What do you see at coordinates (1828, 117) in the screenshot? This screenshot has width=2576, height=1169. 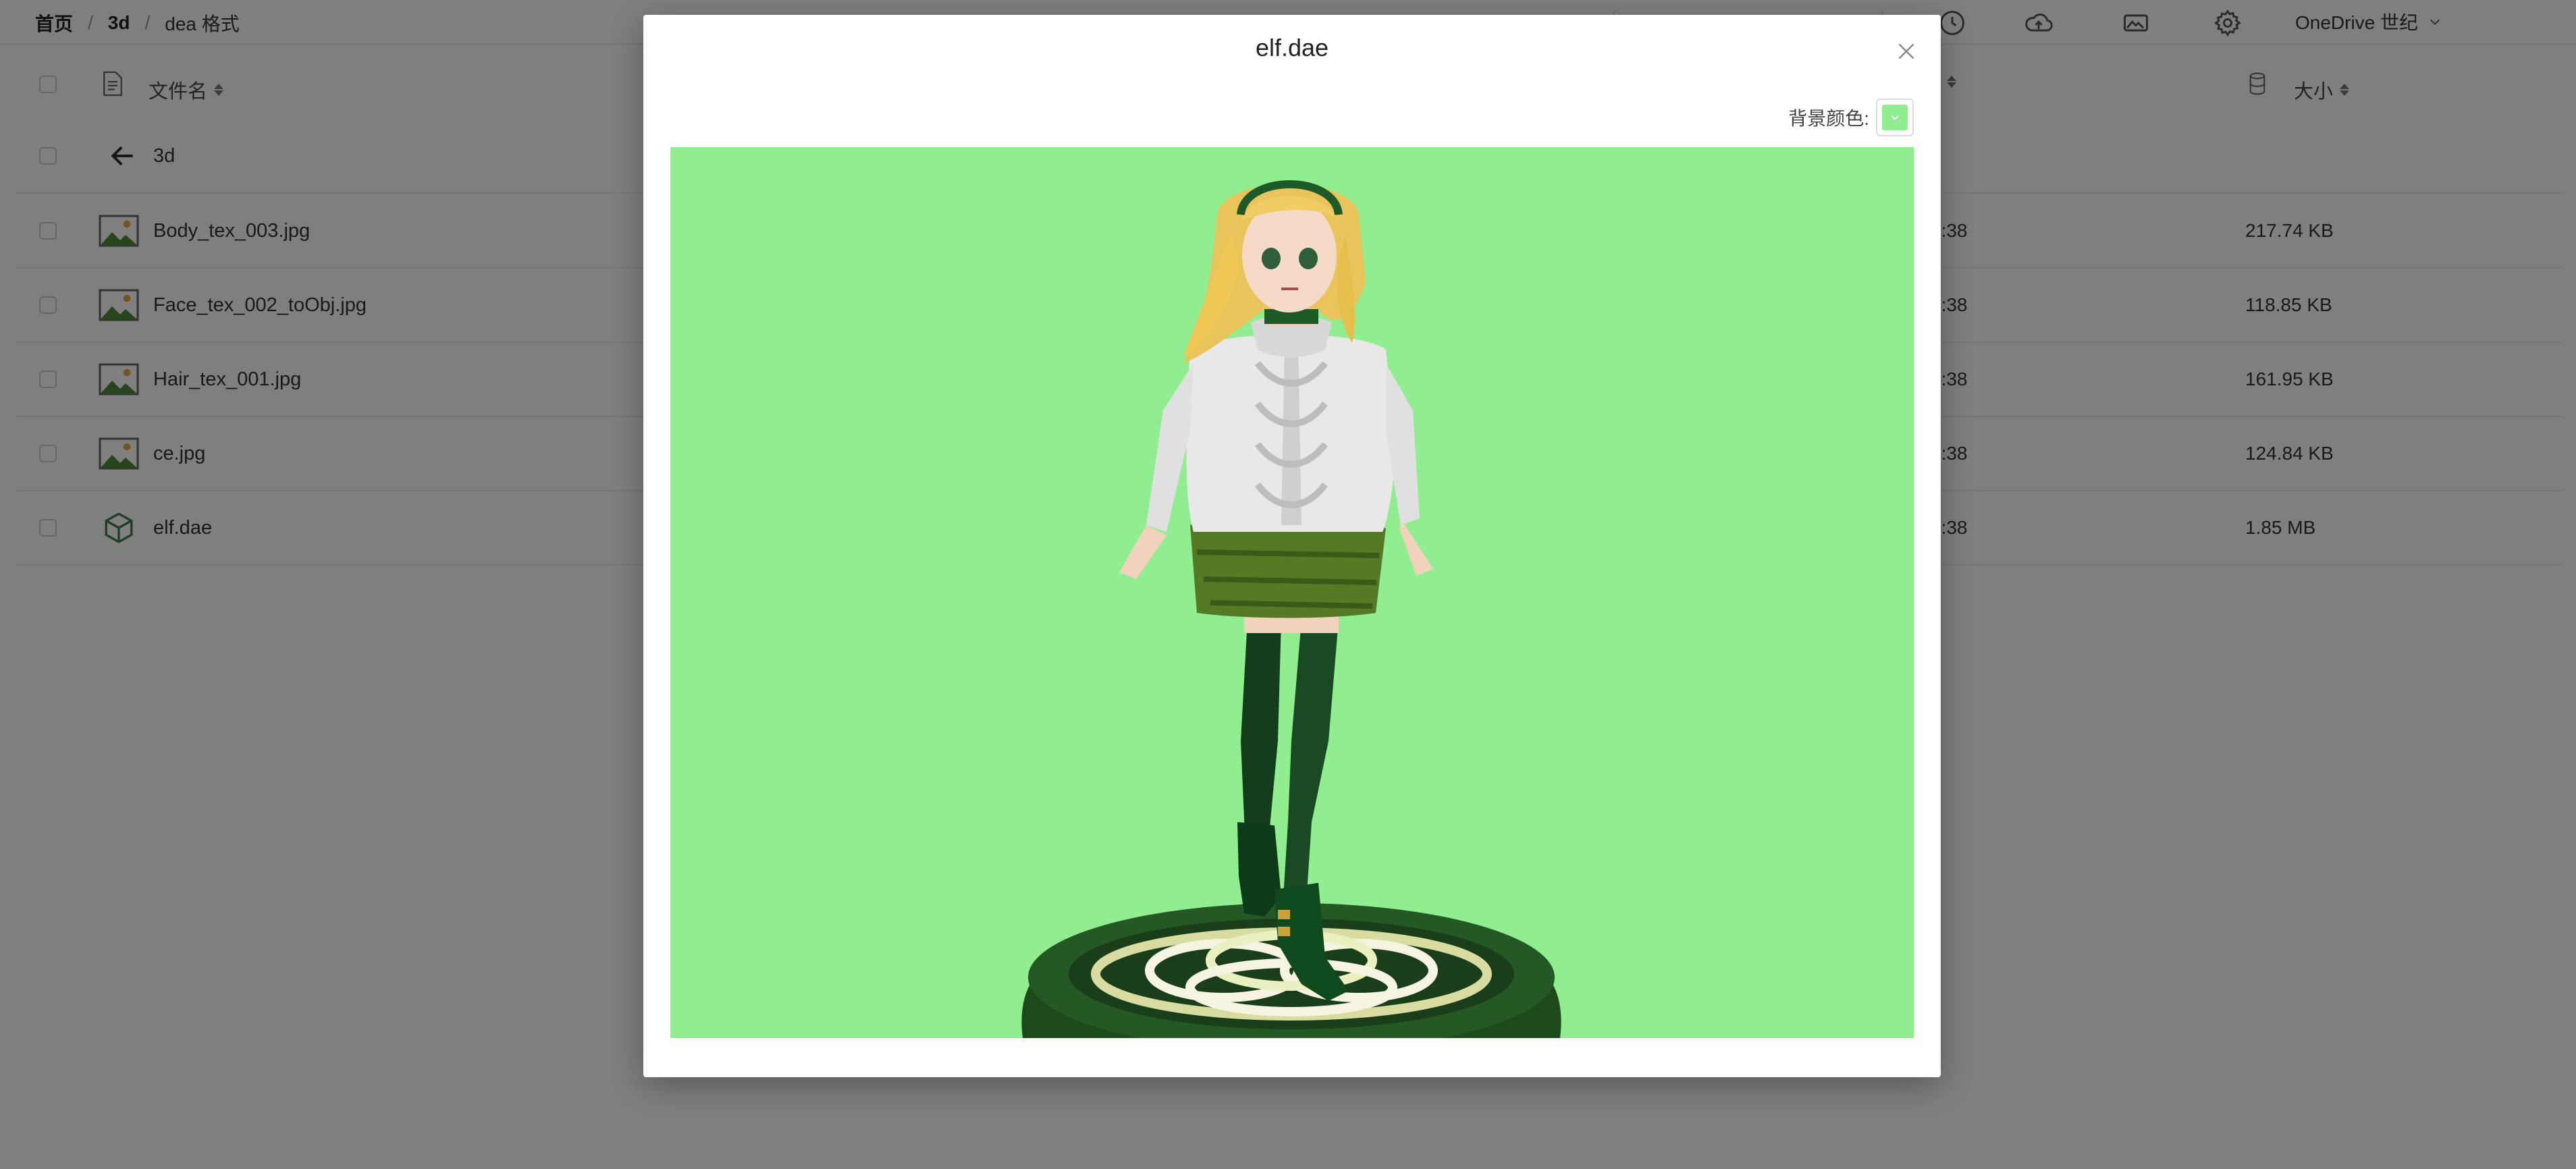 I see `background-color-label: 背景颜色:` at bounding box center [1828, 117].